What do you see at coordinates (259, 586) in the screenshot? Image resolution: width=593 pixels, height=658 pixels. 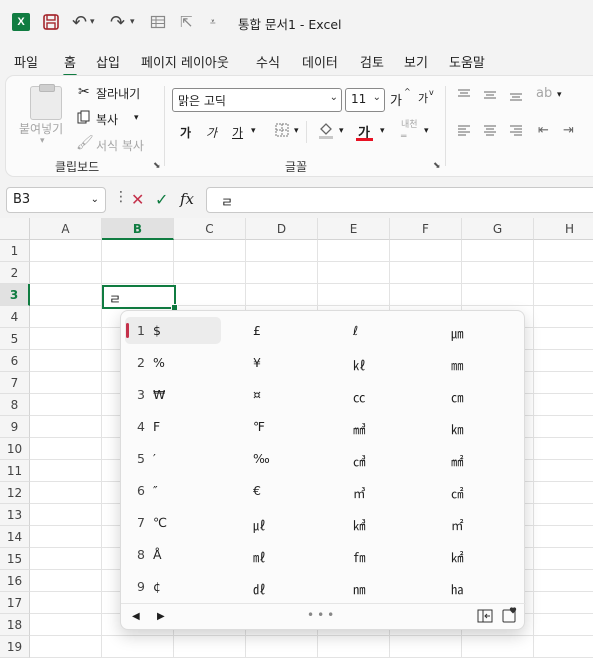 I see `candidate-symbol: ㎗` at bounding box center [259, 586].